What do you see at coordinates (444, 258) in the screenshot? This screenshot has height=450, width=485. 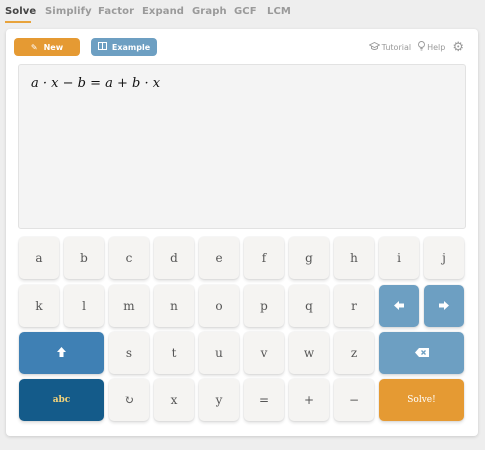 I see `key-j: j` at bounding box center [444, 258].